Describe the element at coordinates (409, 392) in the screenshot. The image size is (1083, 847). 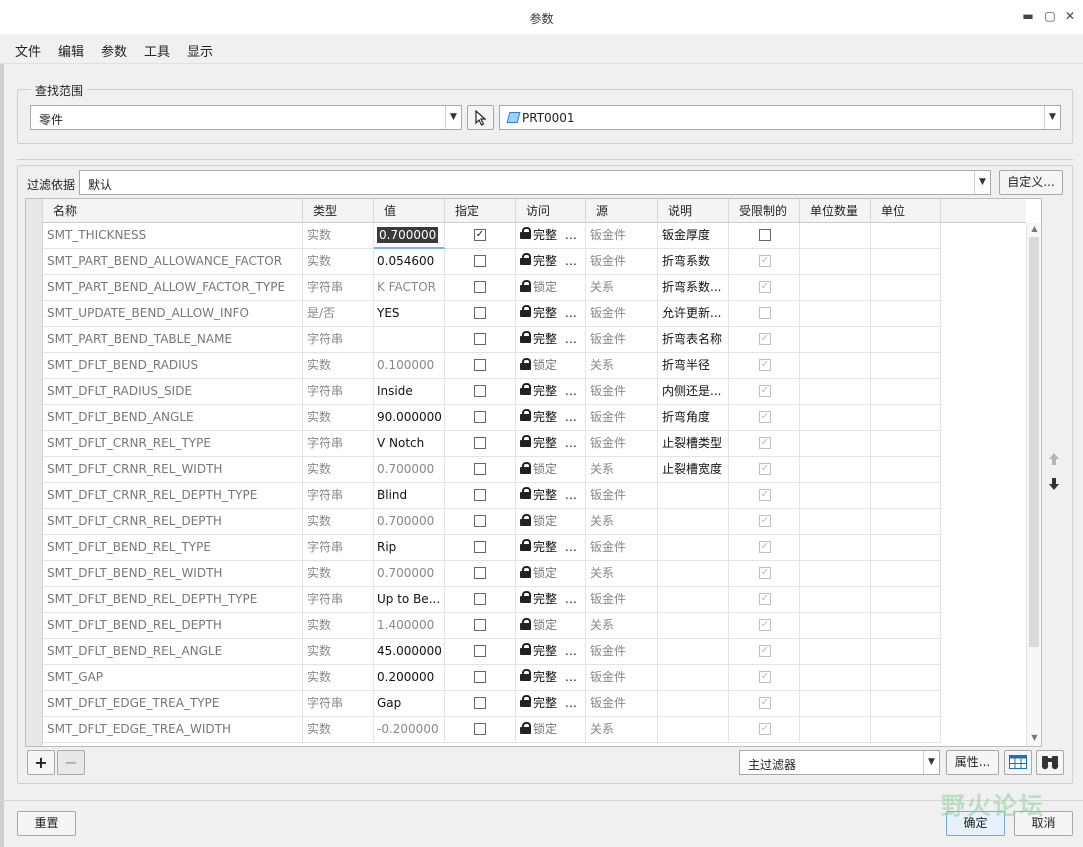
I see `param-value-cell: Inside` at that location.